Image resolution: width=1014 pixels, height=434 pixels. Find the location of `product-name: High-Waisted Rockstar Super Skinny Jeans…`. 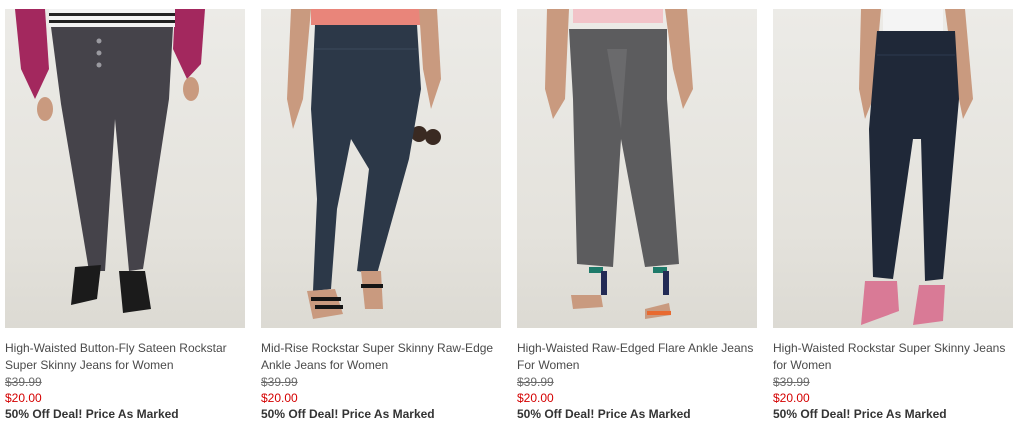

product-name: High-Waisted Rockstar Super Skinny Jeans… is located at coordinates (893, 357).